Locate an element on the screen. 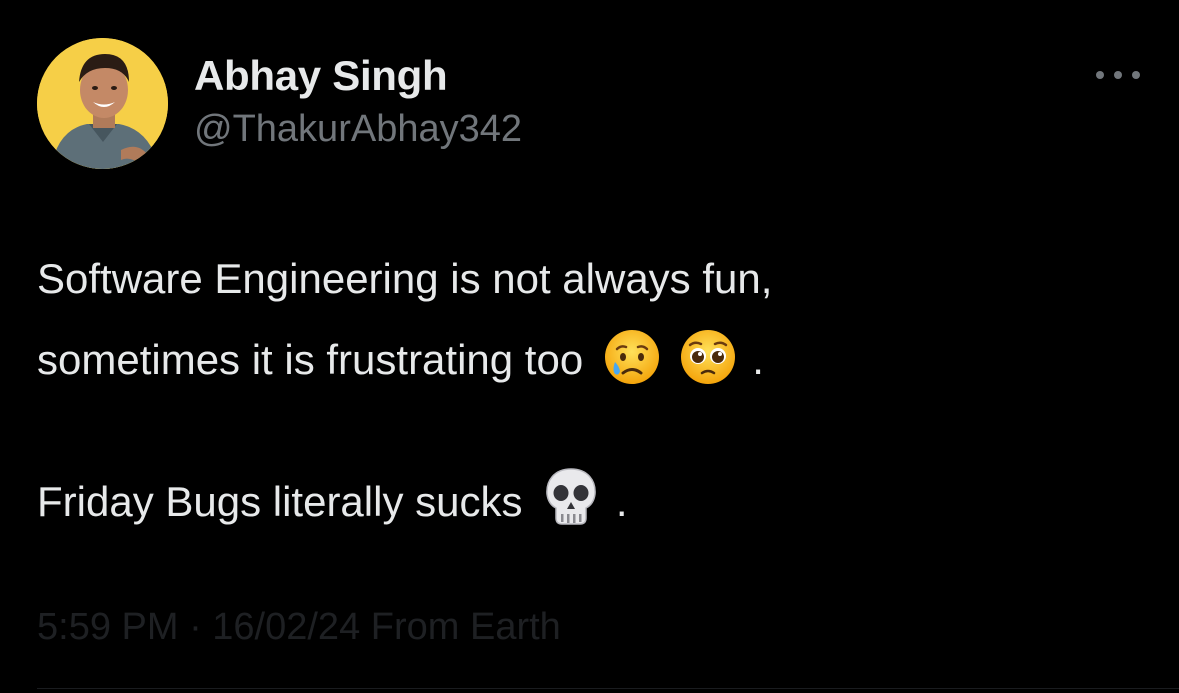 The height and width of the screenshot is (693, 1179). crying-face-emoji-icon is located at coordinates (631, 357).